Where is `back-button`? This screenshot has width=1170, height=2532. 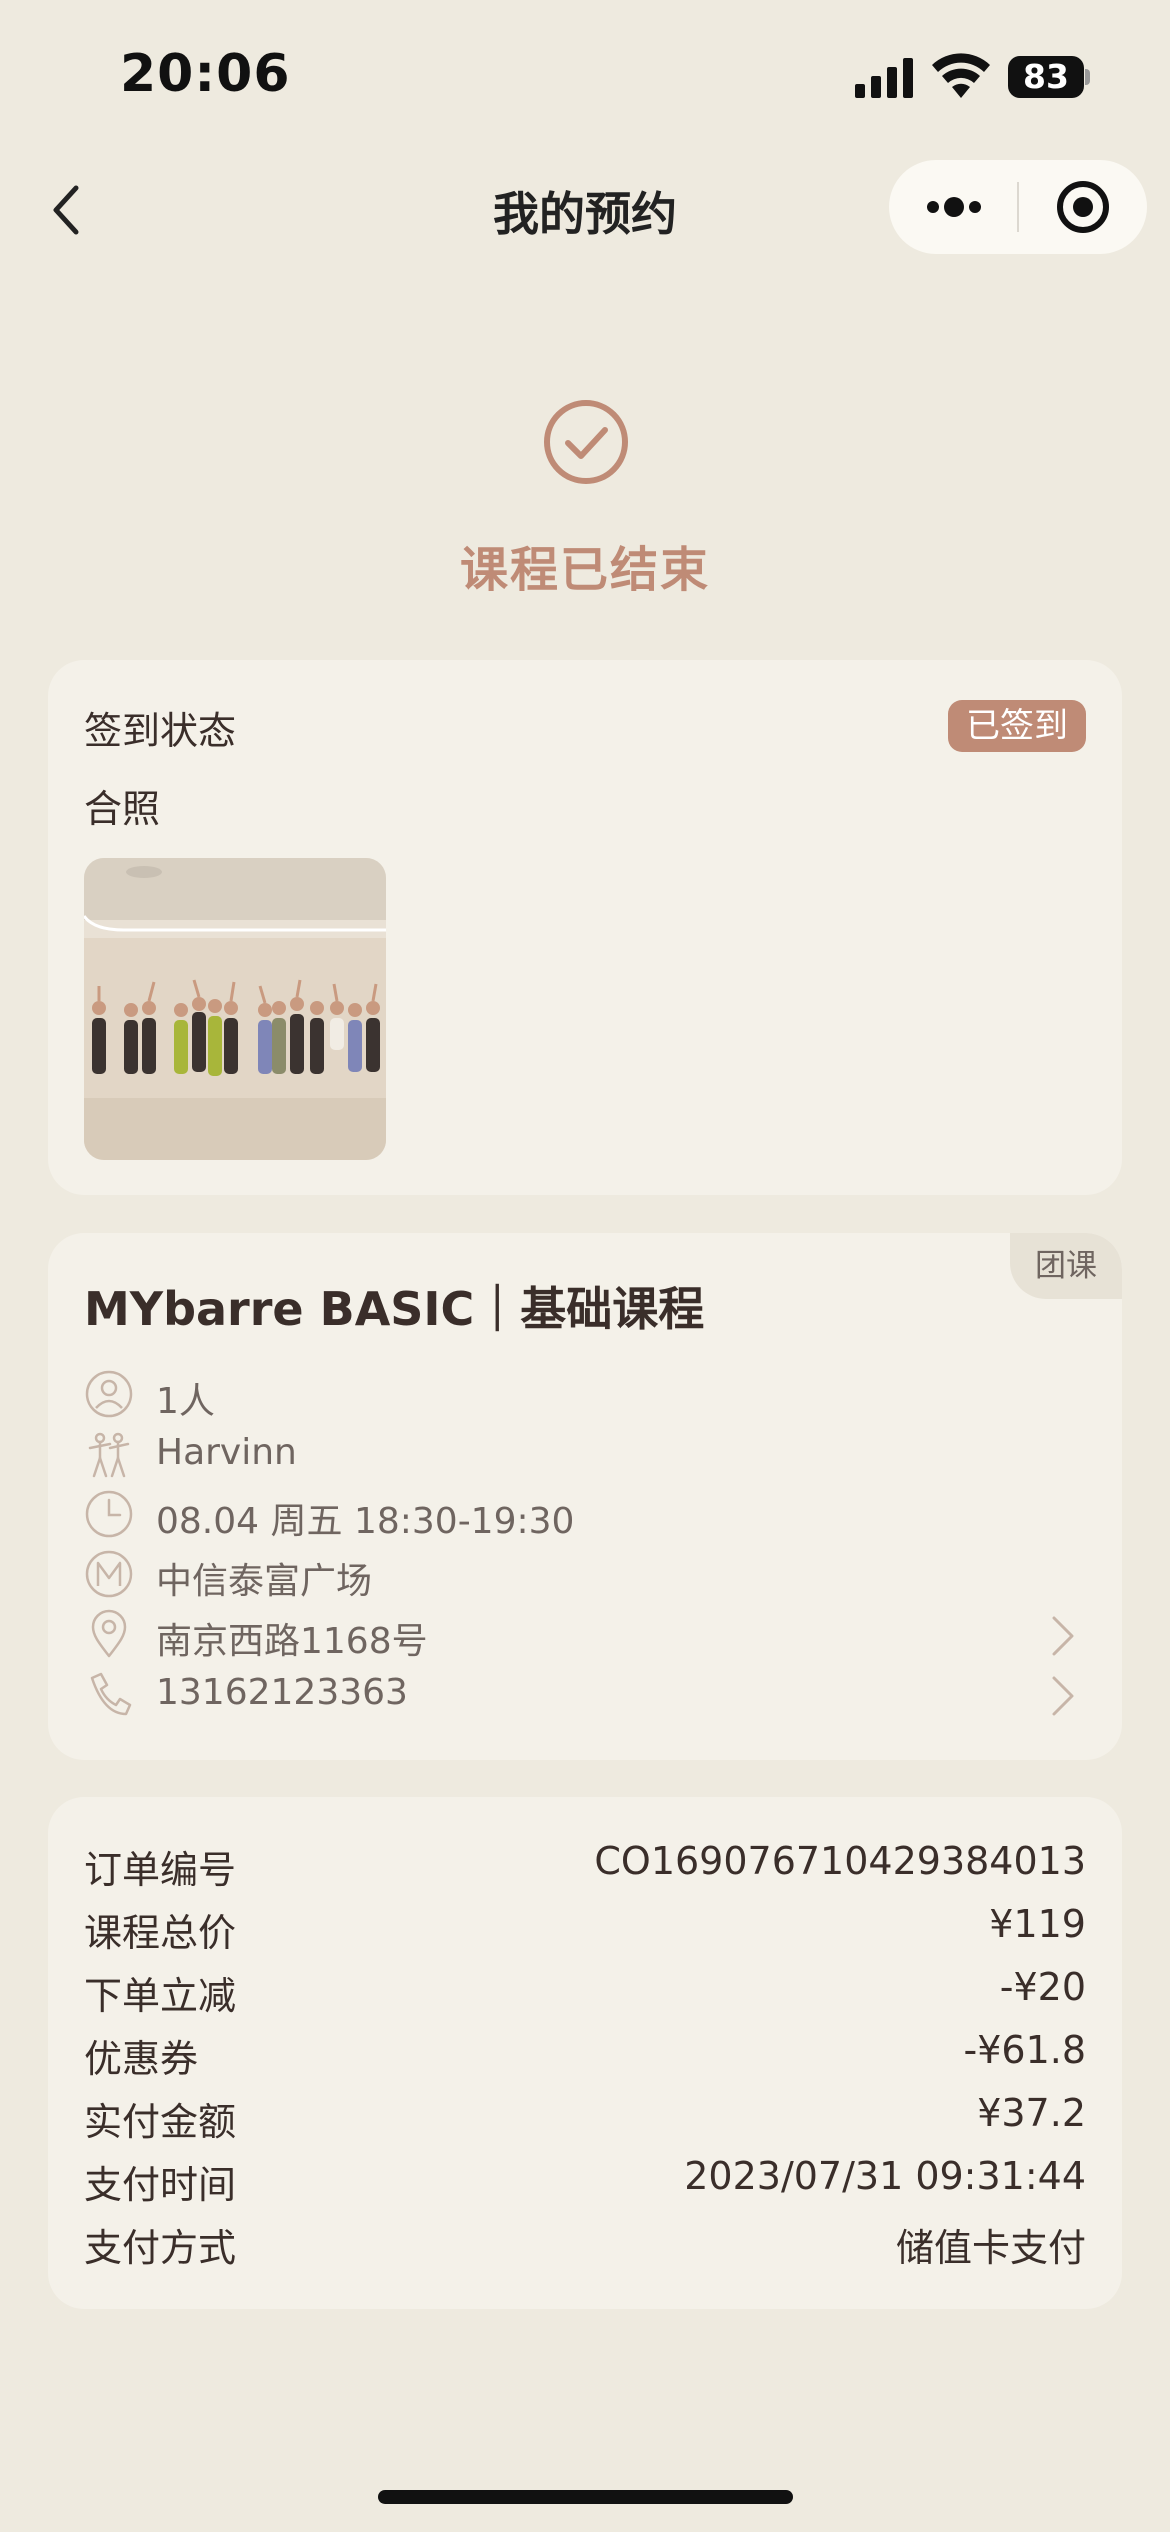
back-button is located at coordinates (70, 210).